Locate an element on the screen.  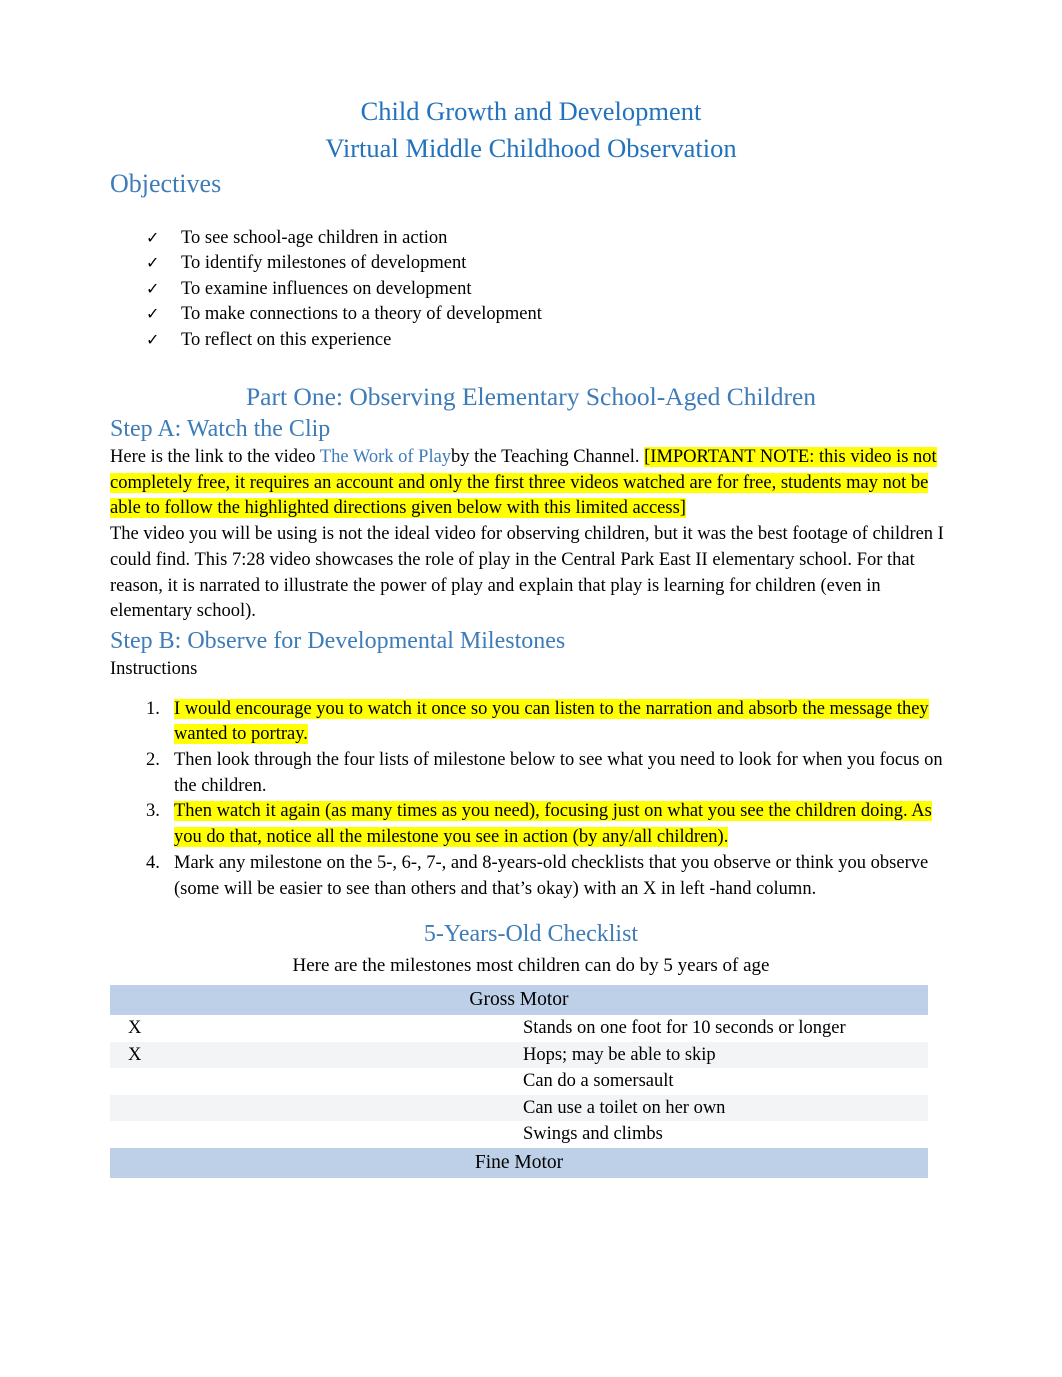
work-of-play-link: The Work of Play is located at coordinates (385, 457).